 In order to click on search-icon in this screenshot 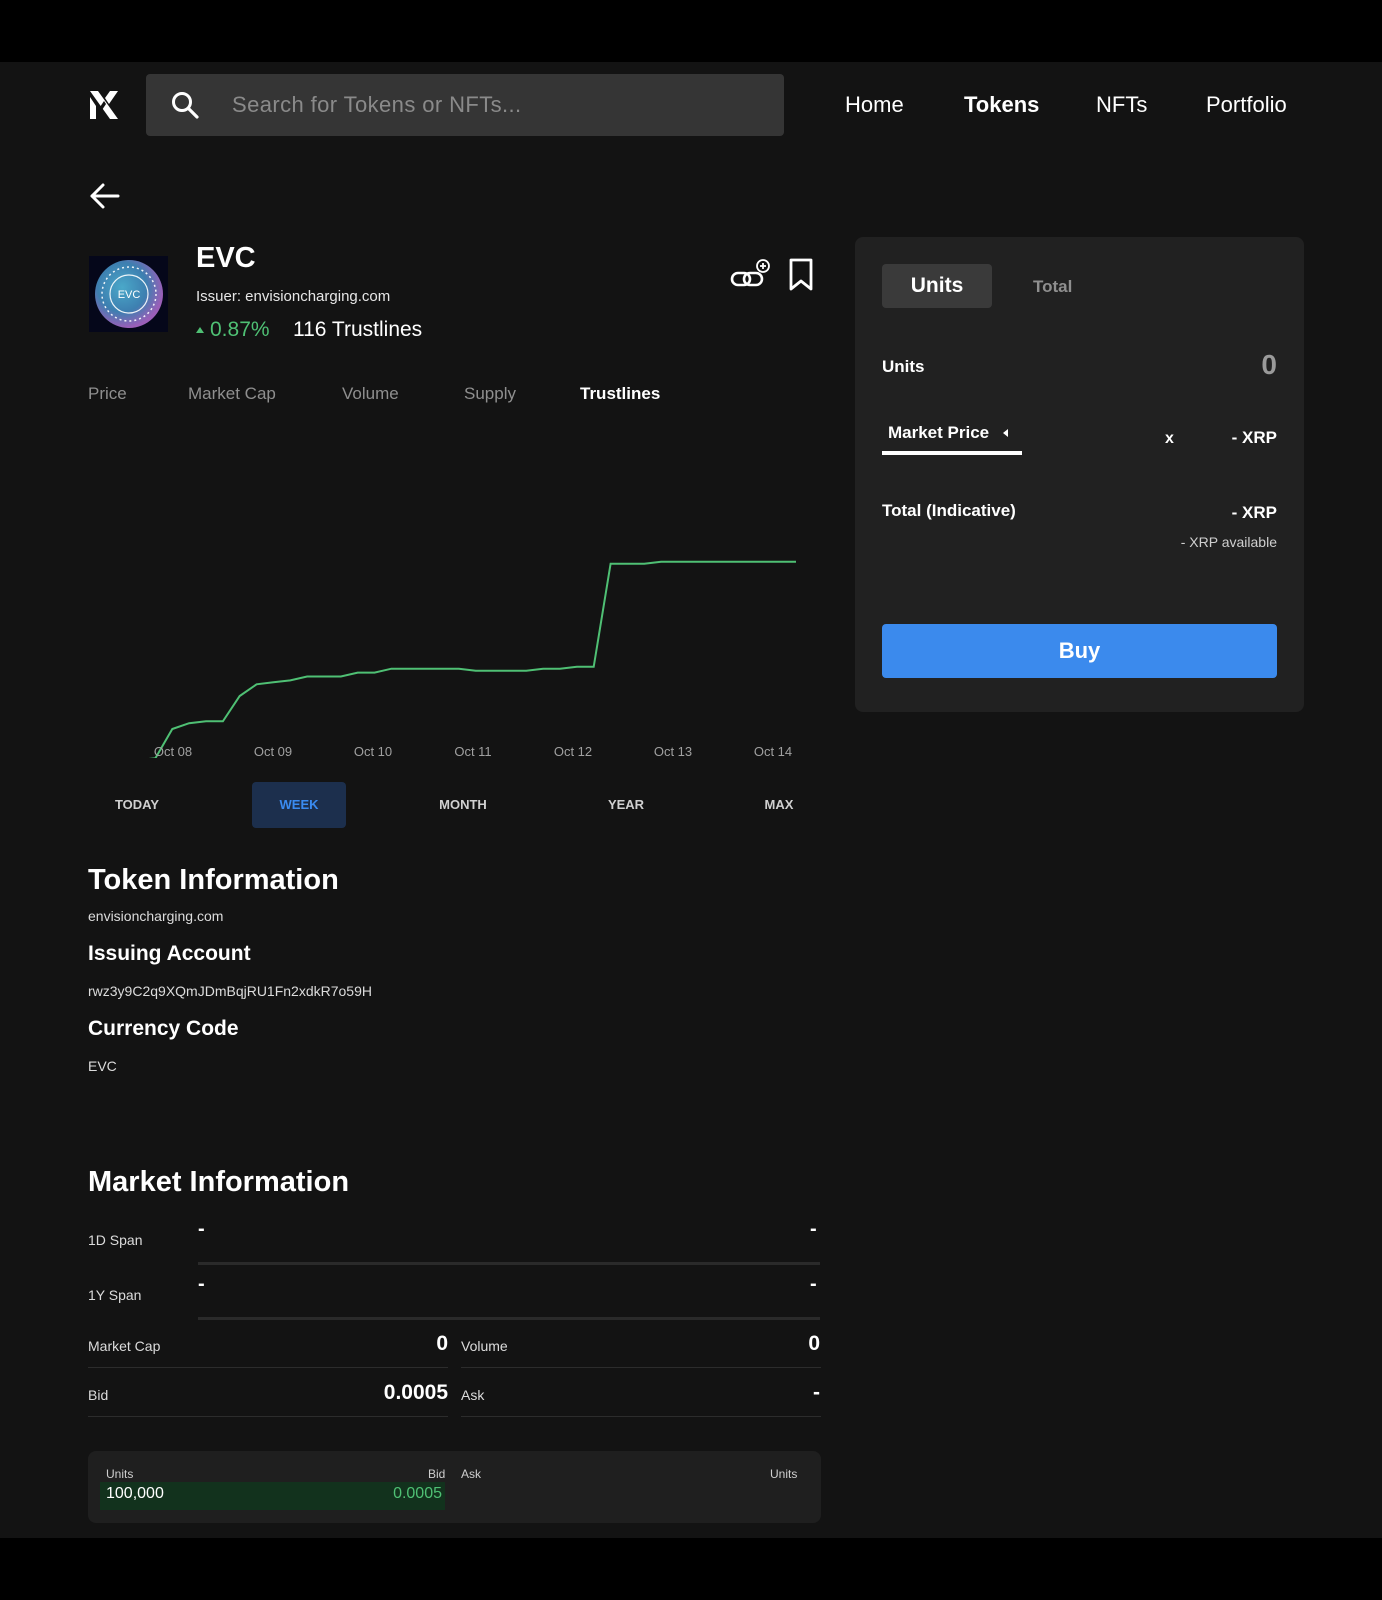, I will do `click(185, 105)`.